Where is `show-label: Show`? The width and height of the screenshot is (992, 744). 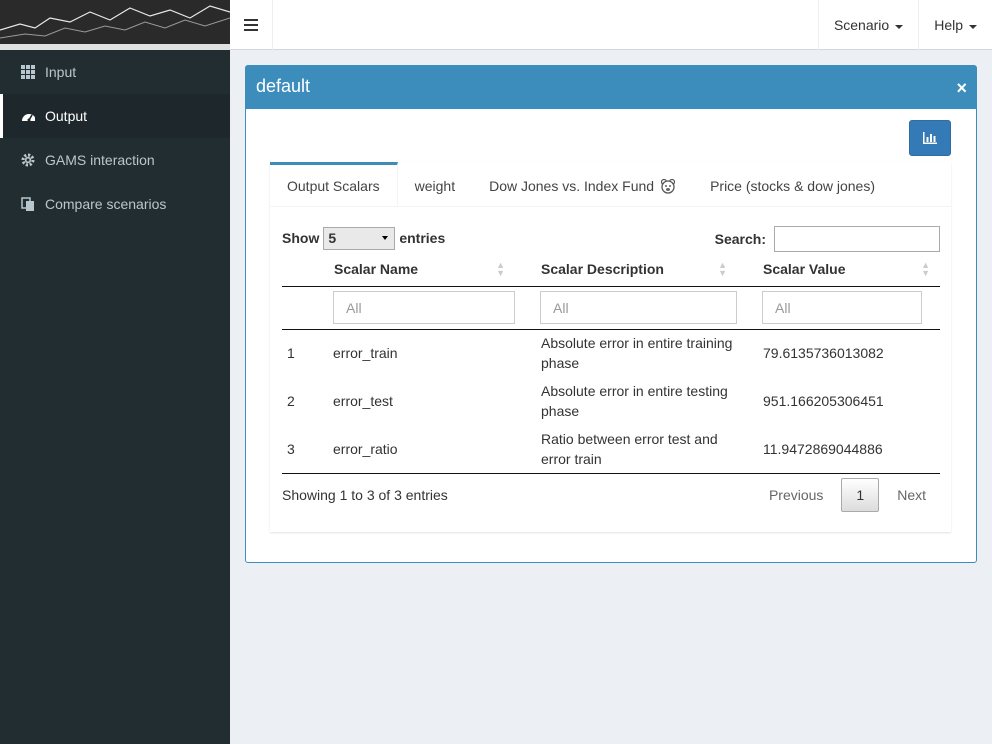
show-label: Show is located at coordinates (301, 238).